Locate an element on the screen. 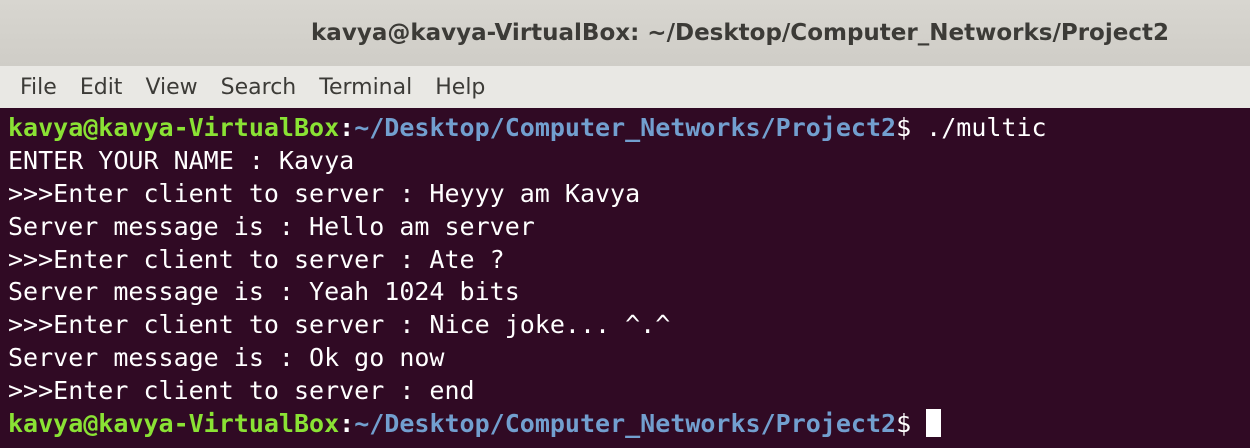 Image resolution: width=1250 pixels, height=448 pixels. output-line: Server message is : Hello am server is located at coordinates (271, 226).